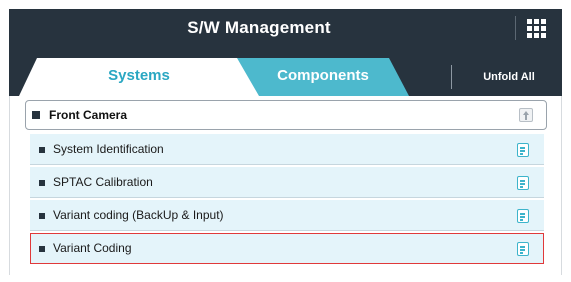  Describe the element at coordinates (509, 77) in the screenshot. I see `unfold-all-button: Unfold All` at that location.